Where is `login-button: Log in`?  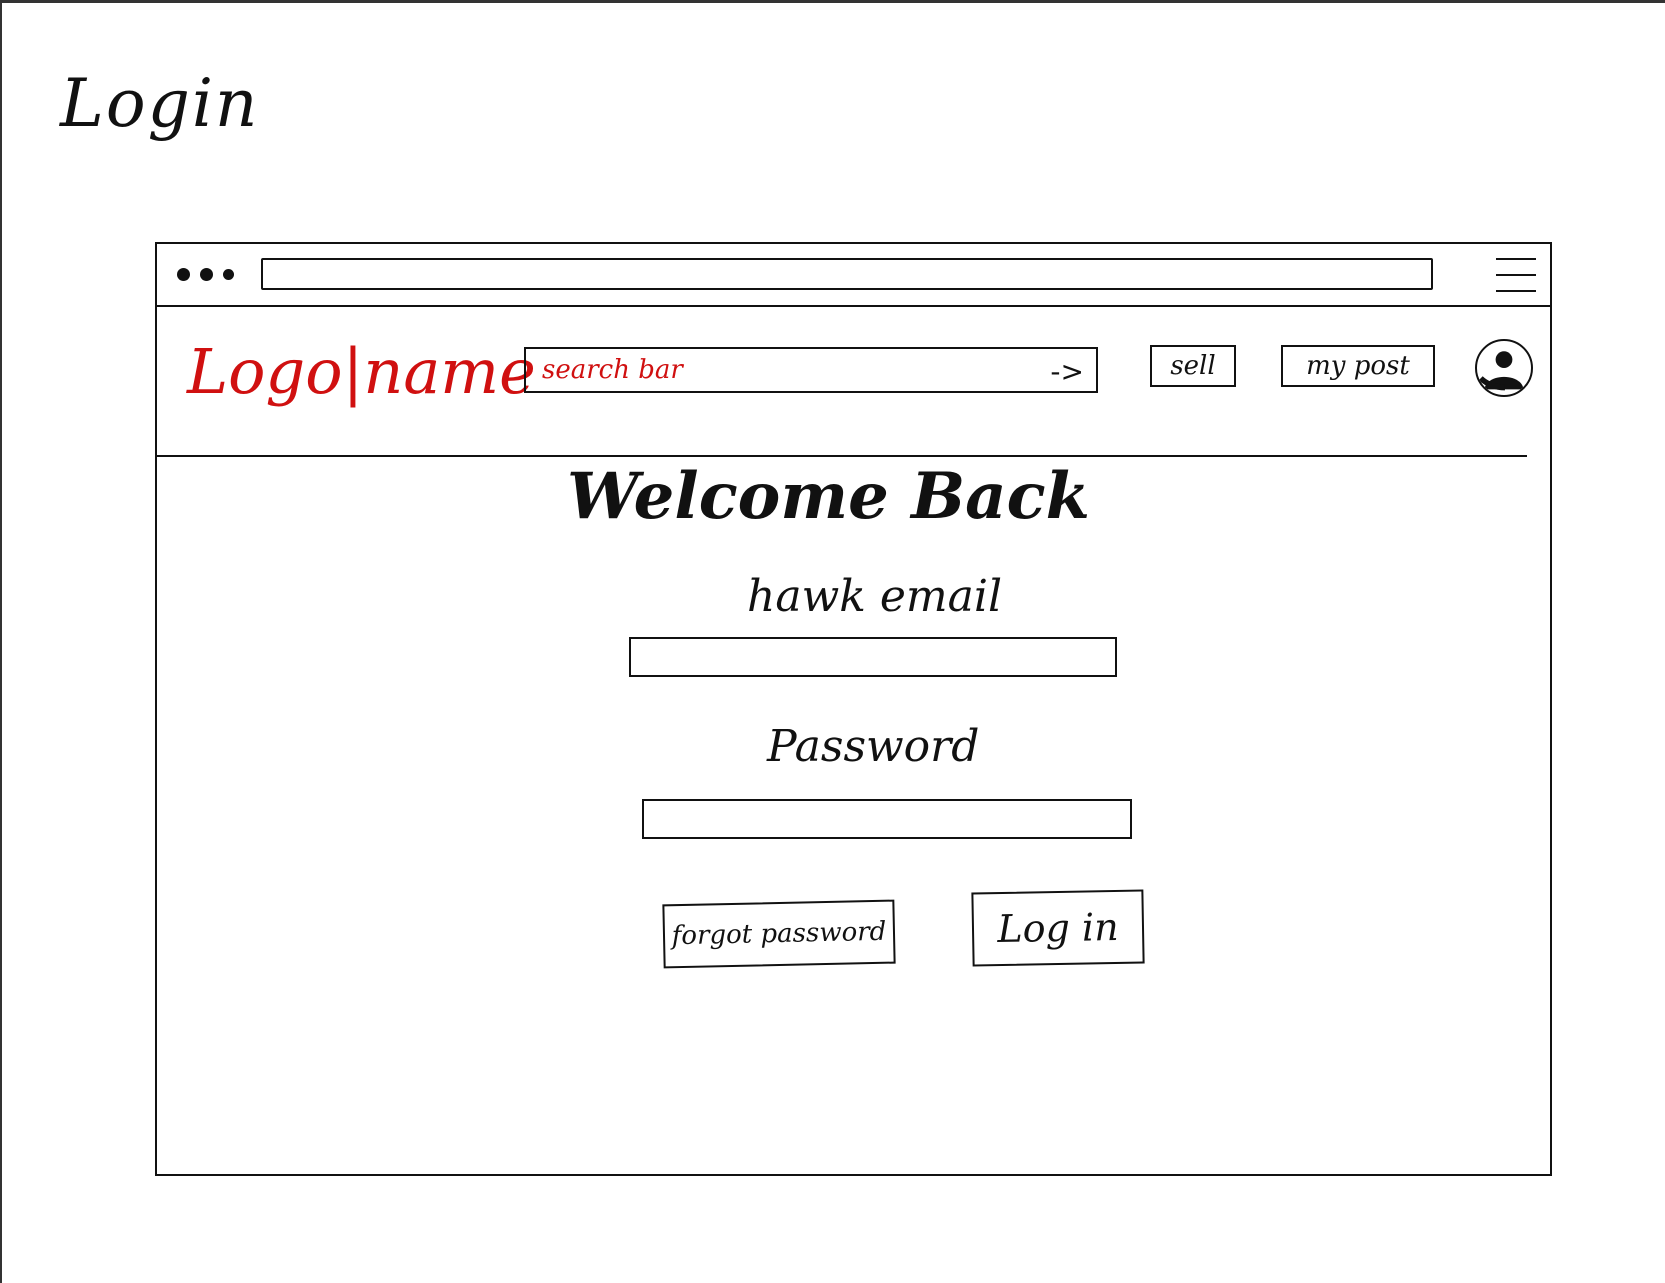
login-button: Log in is located at coordinates (1058, 928).